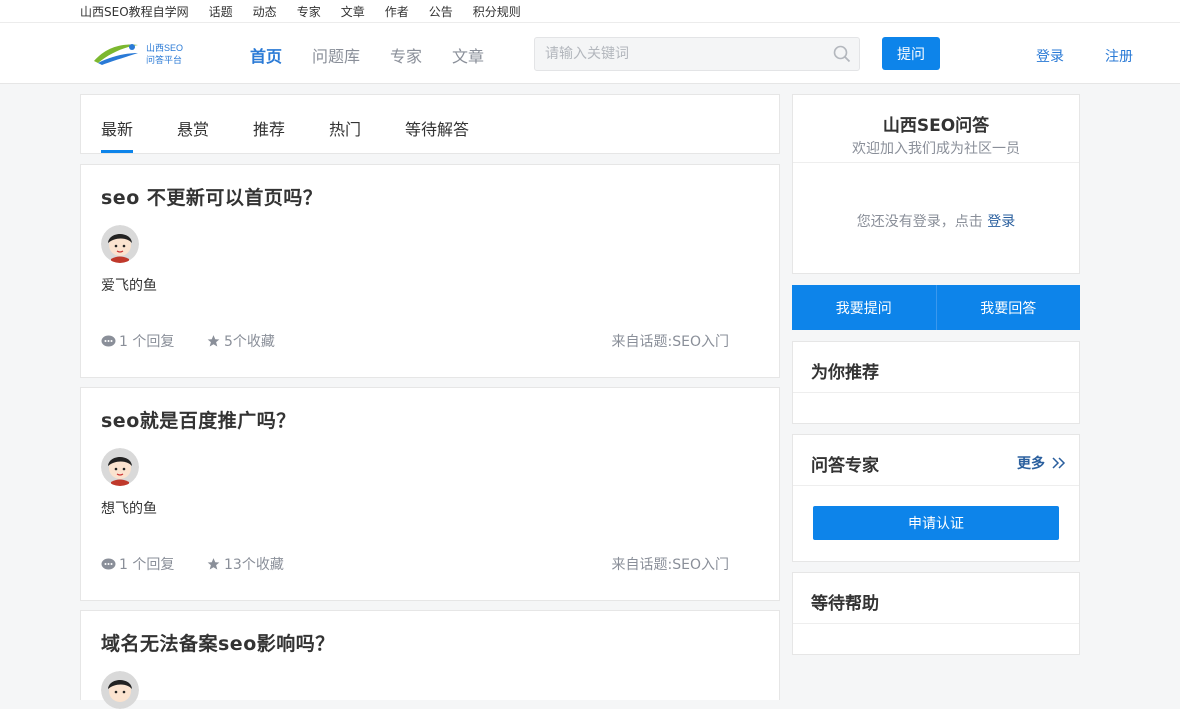 The height and width of the screenshot is (709, 1180). What do you see at coordinates (353, 11) in the screenshot?
I see `topbar-link-articles: 文章` at bounding box center [353, 11].